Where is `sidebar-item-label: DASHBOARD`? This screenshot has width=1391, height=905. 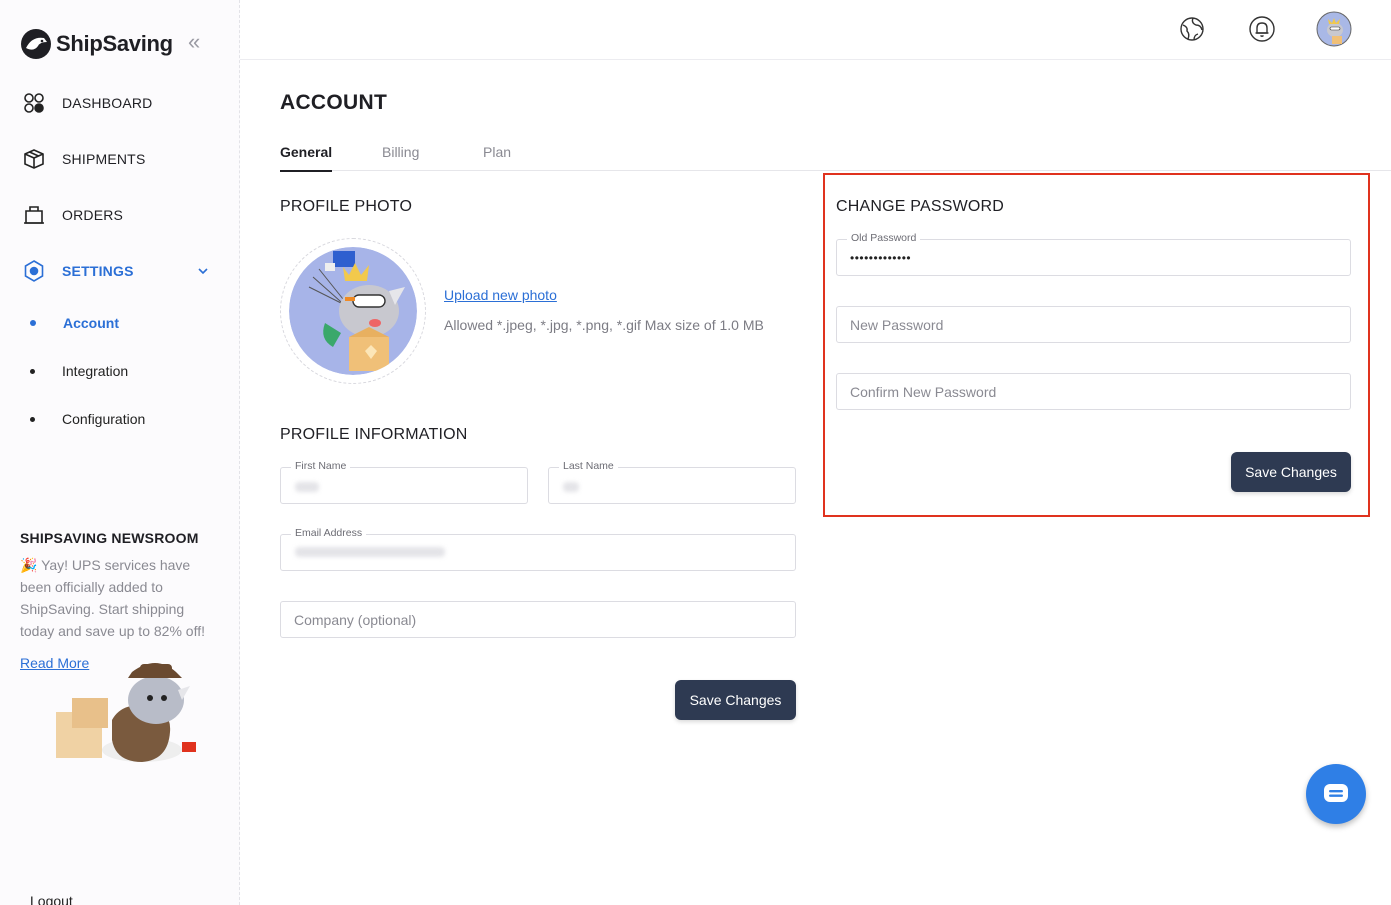 sidebar-item-label: DASHBOARD is located at coordinates (107, 103).